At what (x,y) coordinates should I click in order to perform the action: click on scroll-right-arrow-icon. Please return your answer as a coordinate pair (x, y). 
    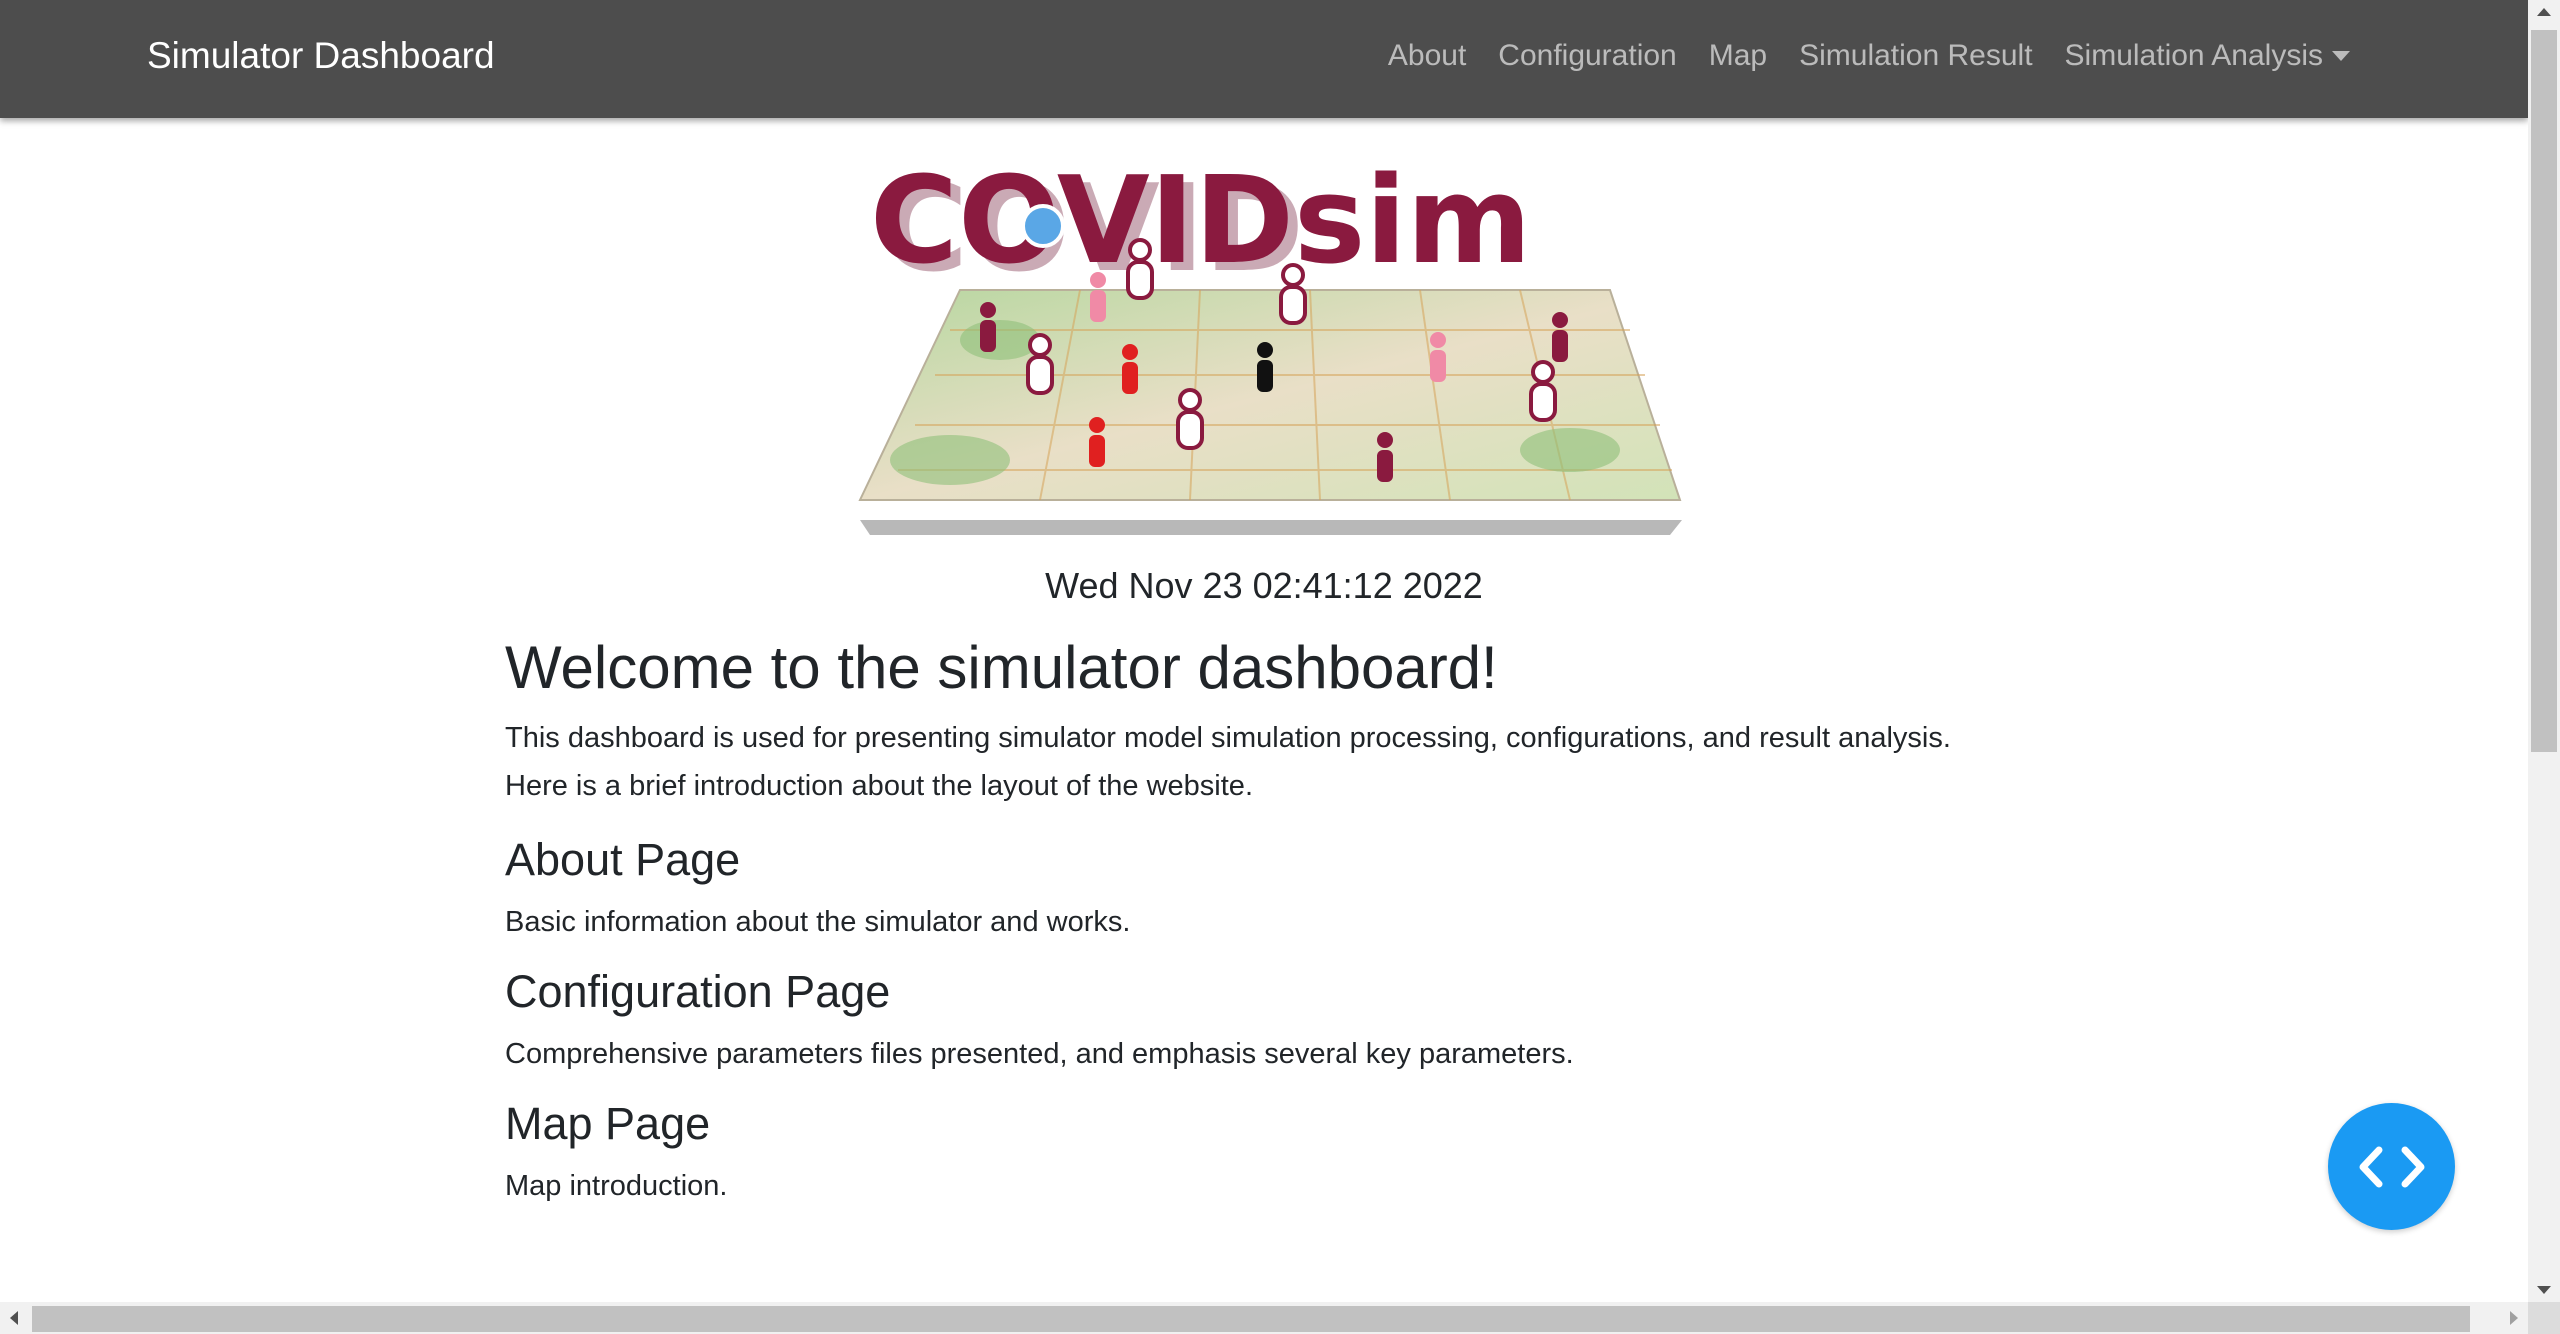
    Looking at the image, I should click on (2514, 1318).